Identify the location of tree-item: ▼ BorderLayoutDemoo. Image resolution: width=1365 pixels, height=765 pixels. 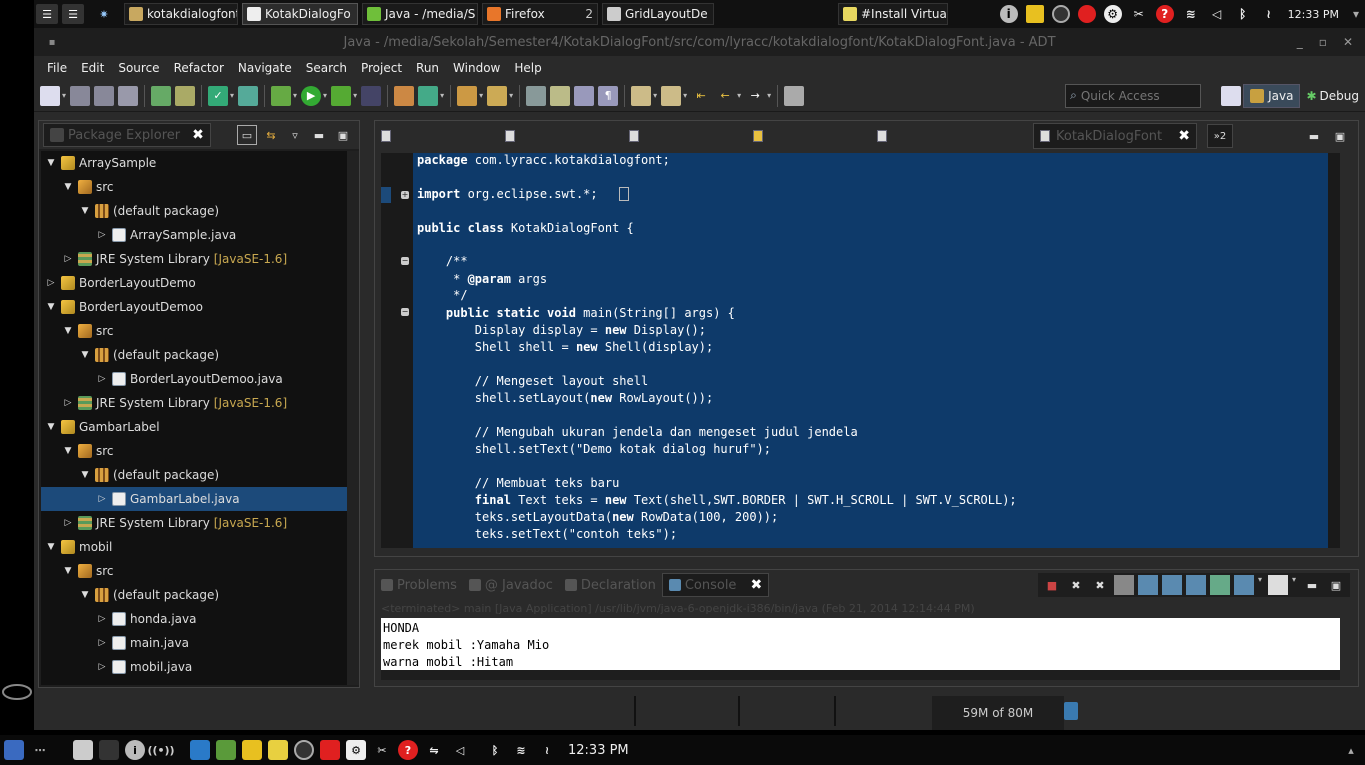
(194, 307).